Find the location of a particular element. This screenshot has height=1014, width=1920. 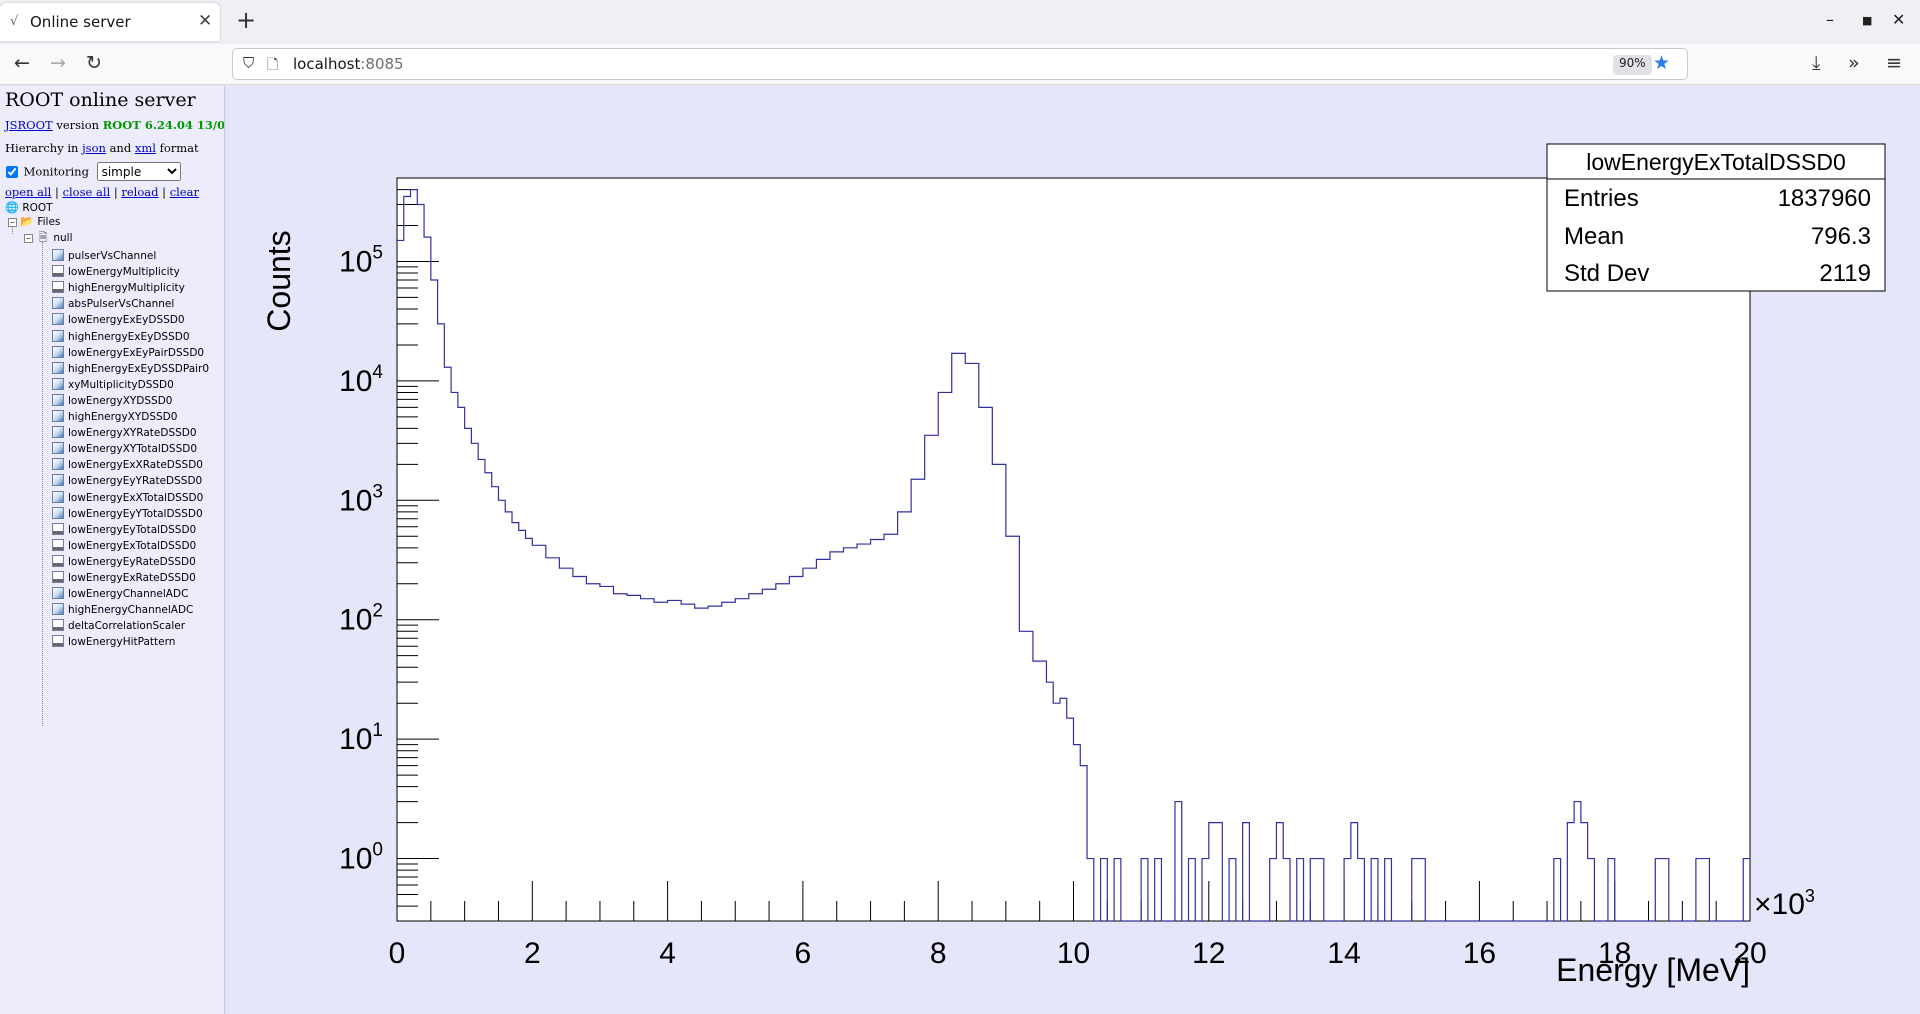

back-arrow-icon: ← is located at coordinates (22, 63).